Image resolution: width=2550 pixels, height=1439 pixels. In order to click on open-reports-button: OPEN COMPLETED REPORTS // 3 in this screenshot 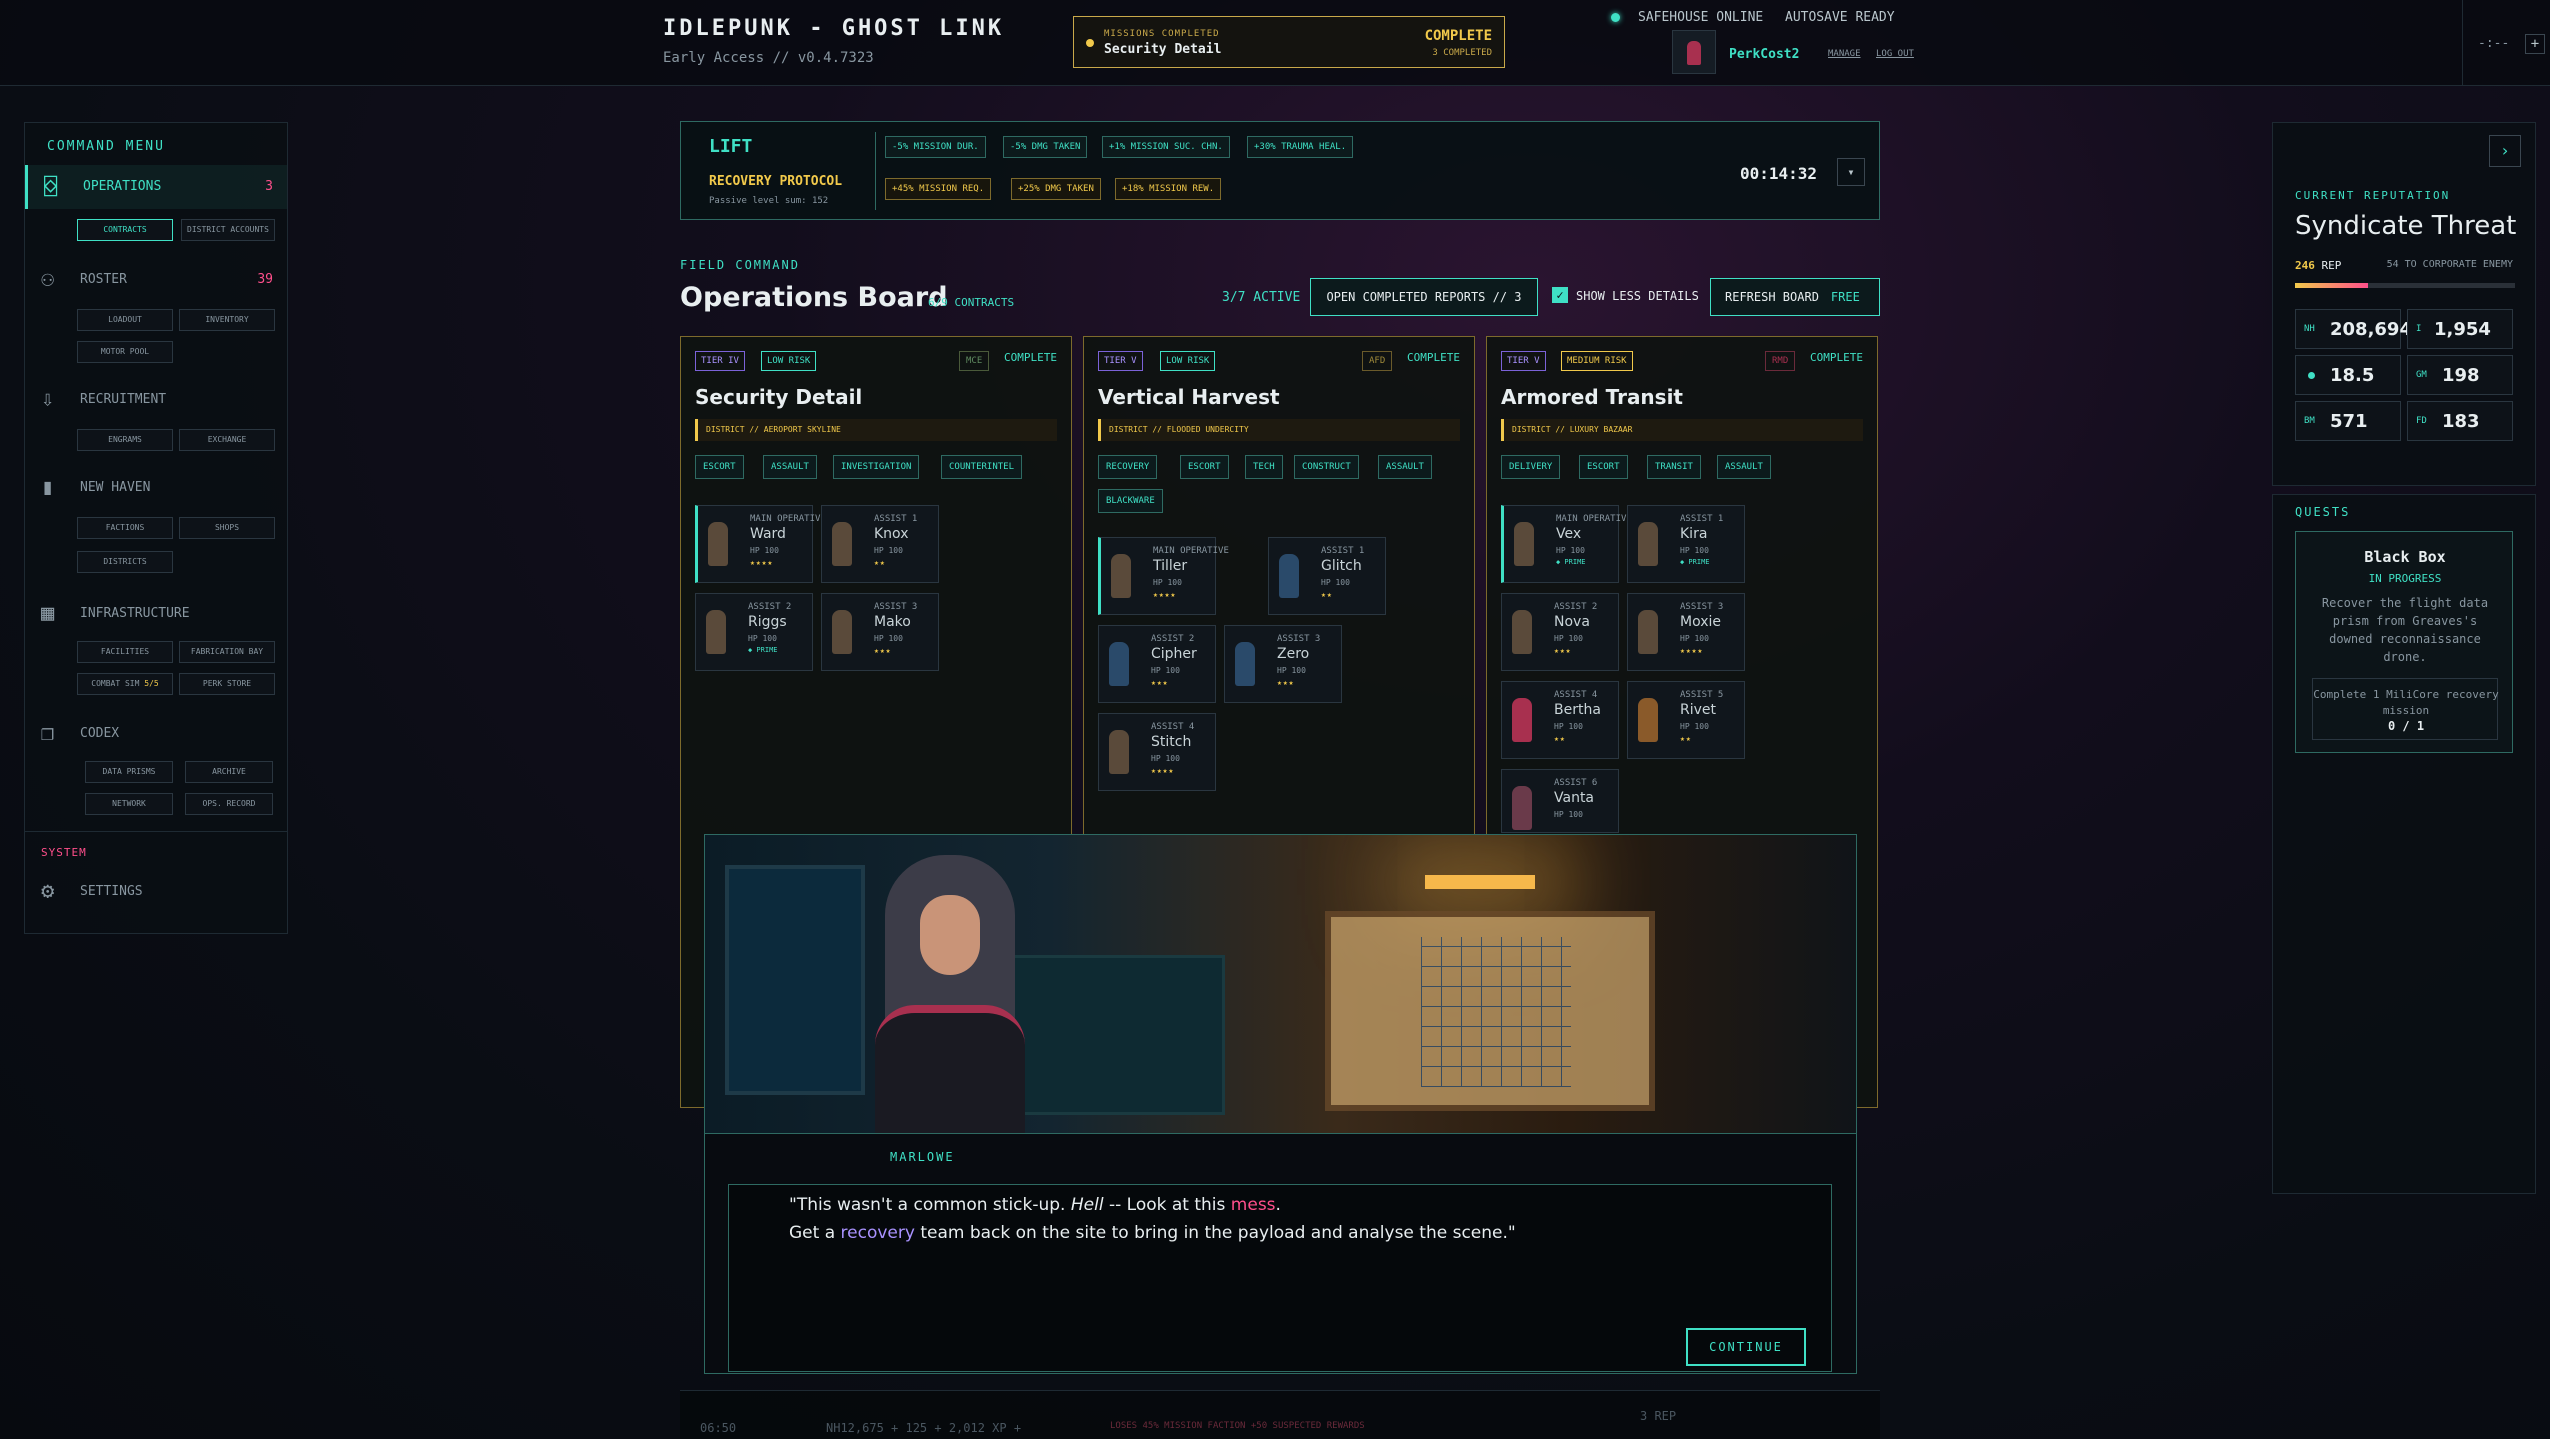, I will do `click(1424, 297)`.